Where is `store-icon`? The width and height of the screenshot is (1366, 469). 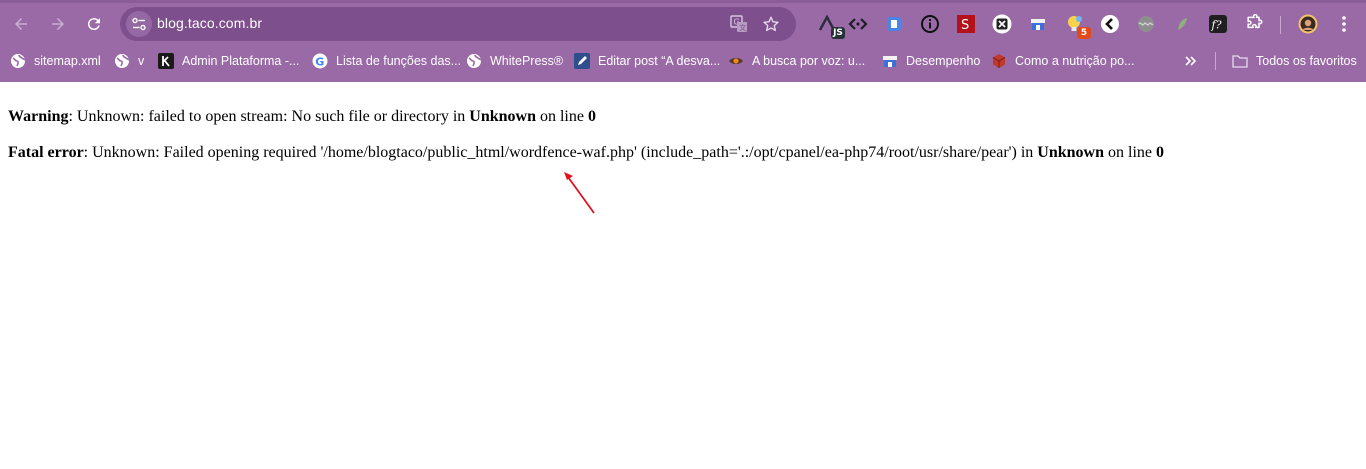
store-icon is located at coordinates (890, 61).